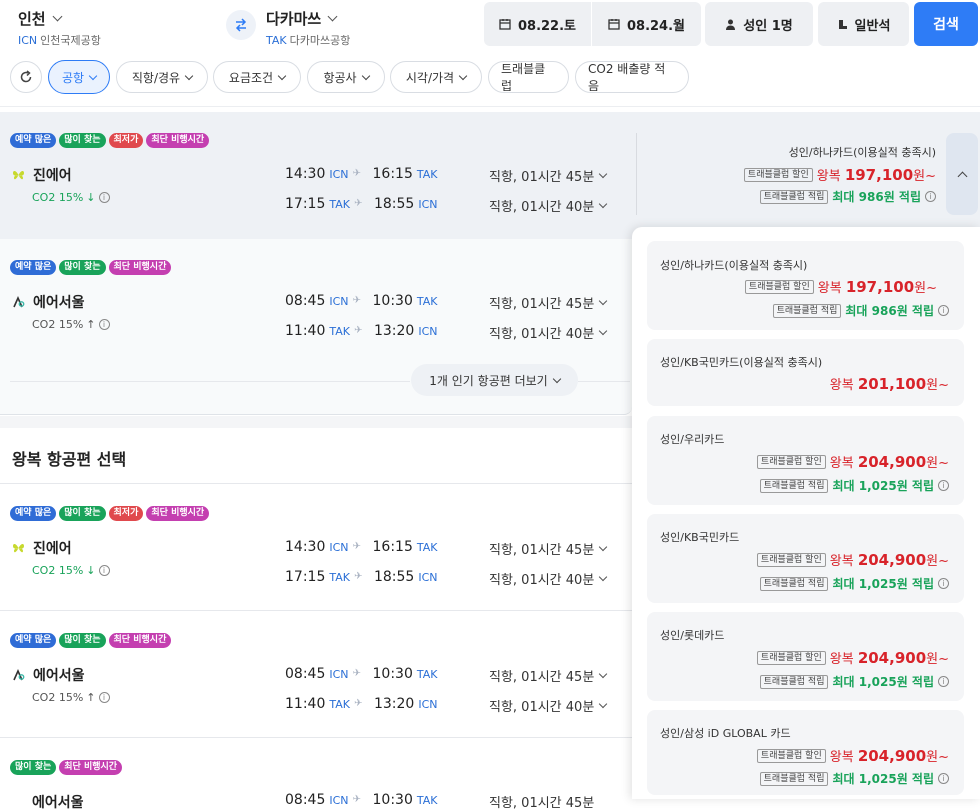  I want to click on duration-text: 직항, 01시간 45분, so click(542, 304).